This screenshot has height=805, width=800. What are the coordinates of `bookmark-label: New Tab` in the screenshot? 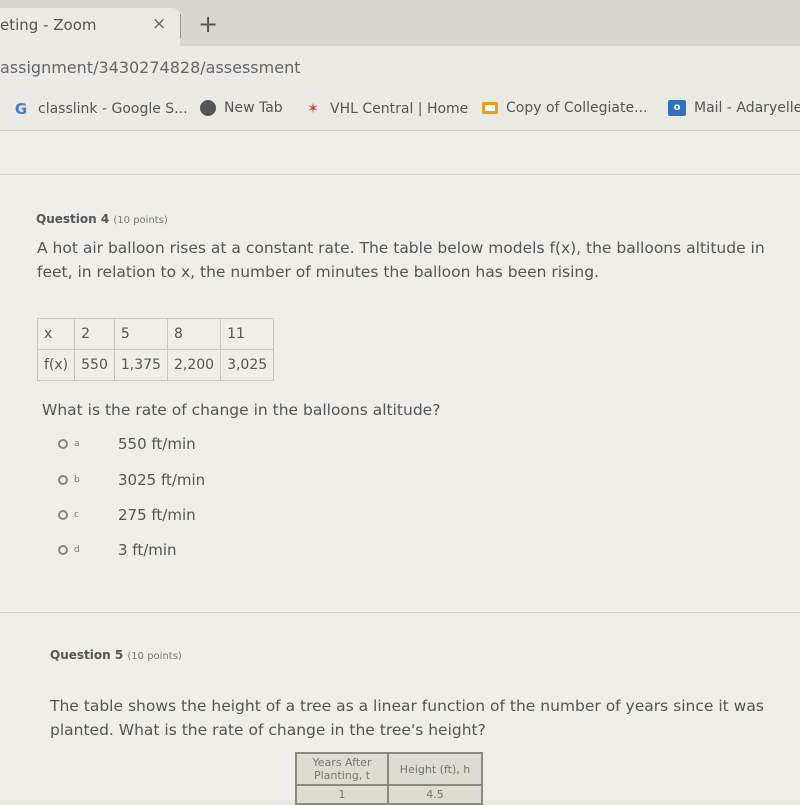 It's located at (253, 108).